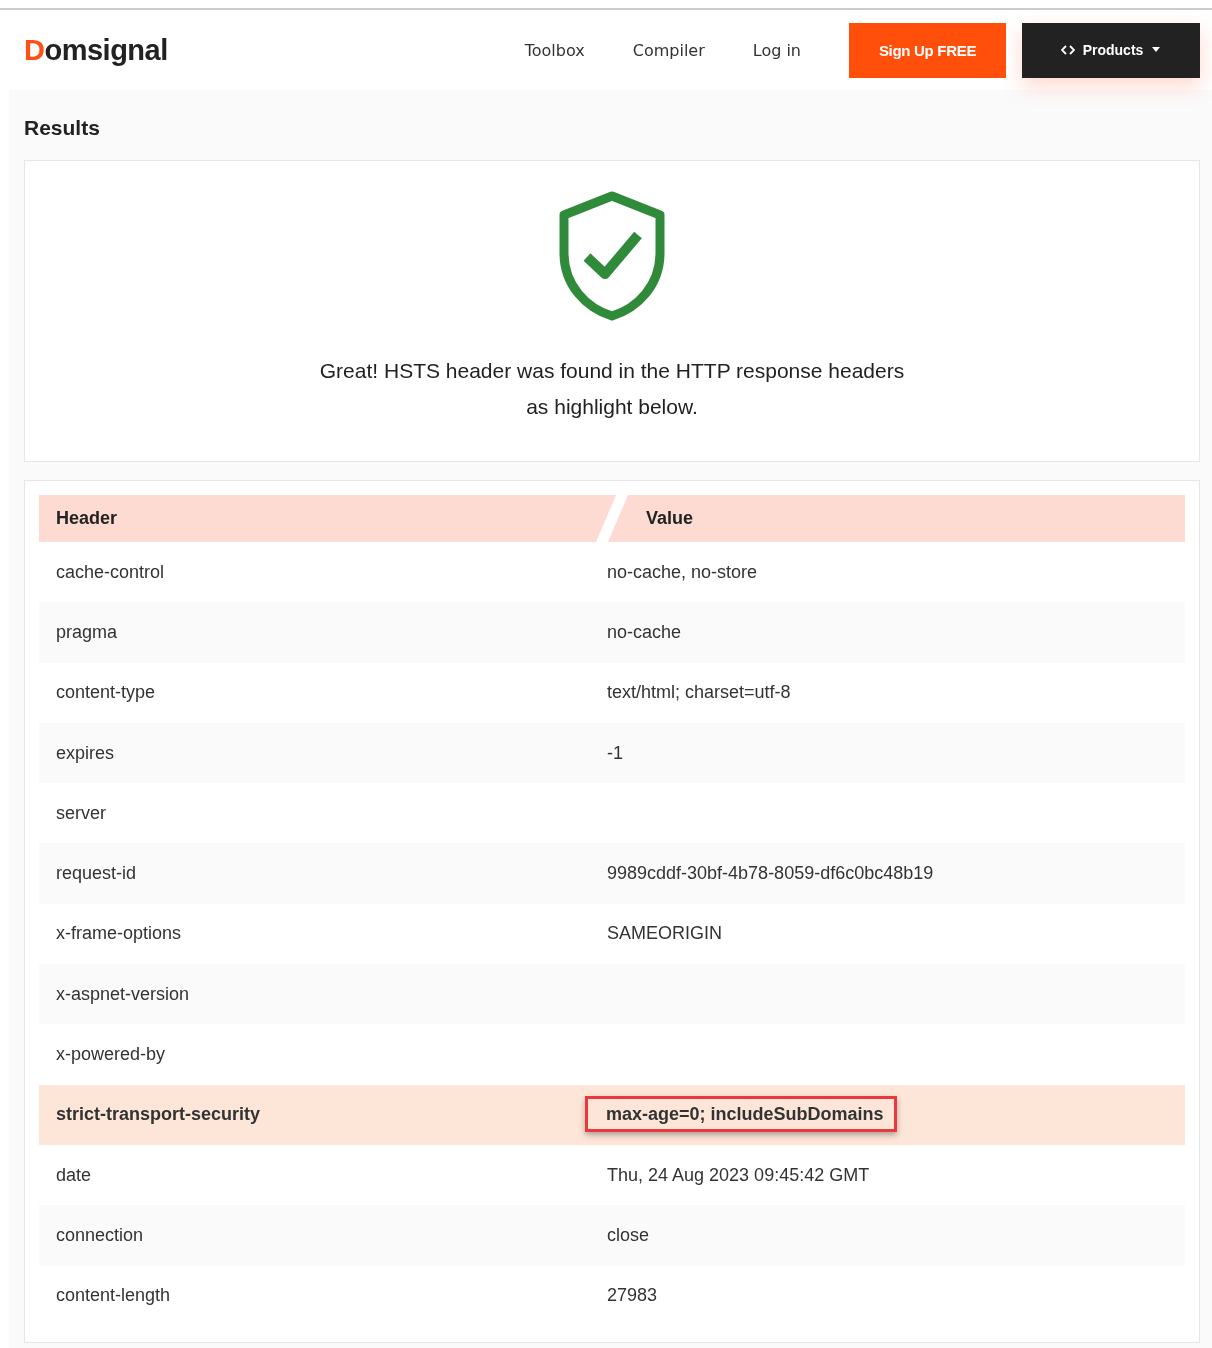  I want to click on nav-link: Toolbox, so click(554, 50).